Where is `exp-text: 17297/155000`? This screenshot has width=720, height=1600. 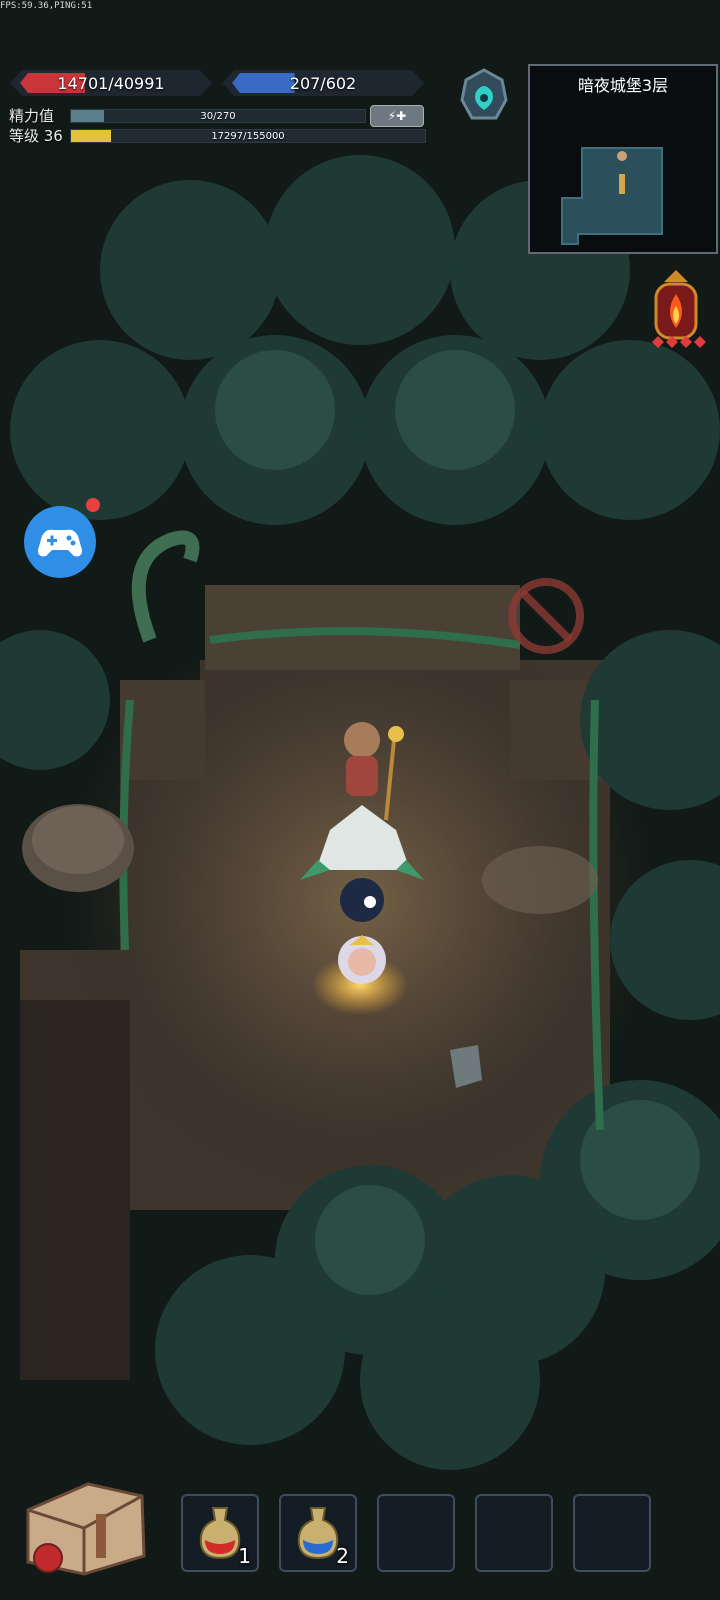
exp-text: 17297/155000 is located at coordinates (248, 136).